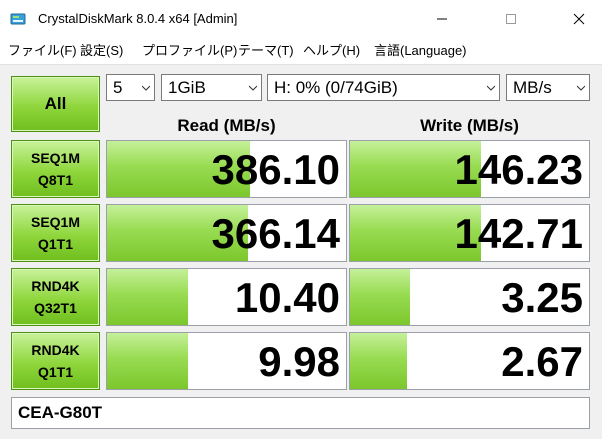  What do you see at coordinates (420, 51) in the screenshot?
I see `menu-language: 言語(Language)` at bounding box center [420, 51].